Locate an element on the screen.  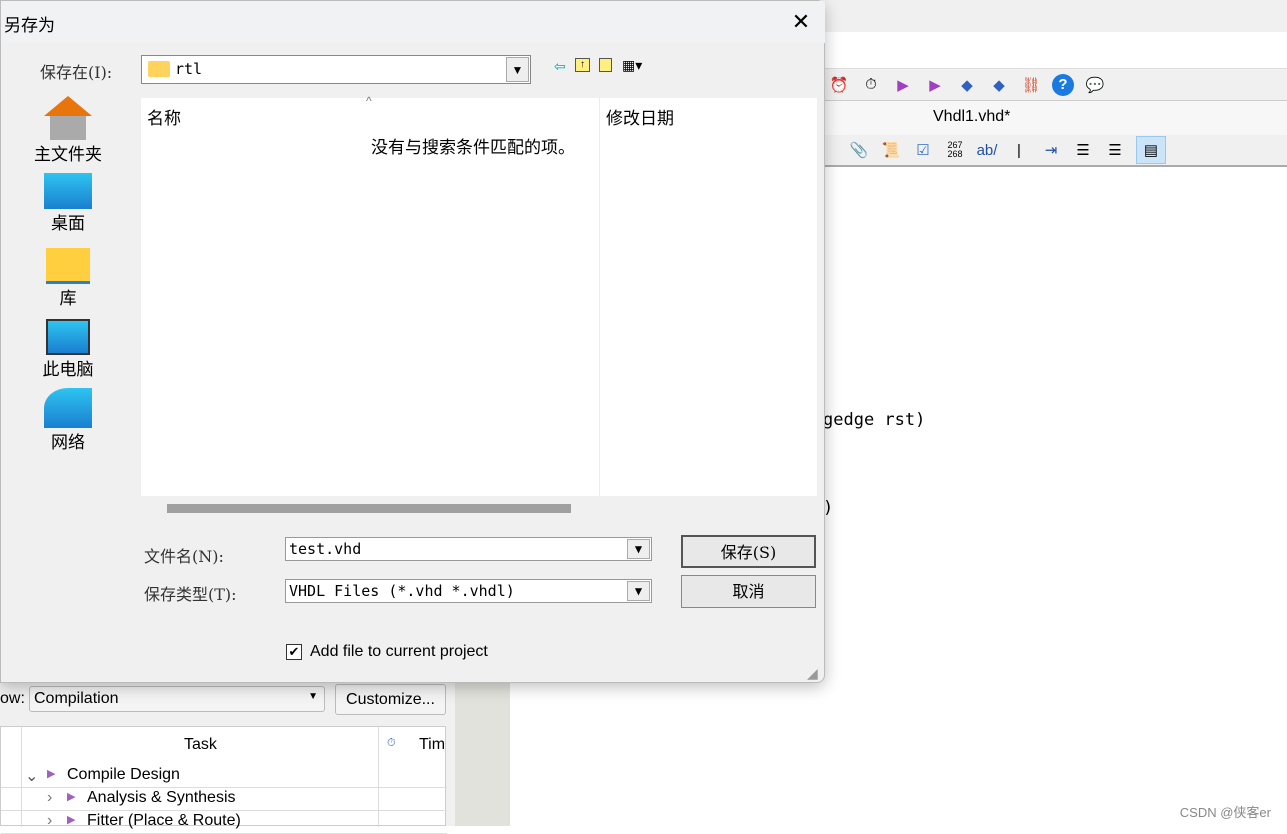
watermark: CSDN @侠客er is located at coordinates (1225, 812).